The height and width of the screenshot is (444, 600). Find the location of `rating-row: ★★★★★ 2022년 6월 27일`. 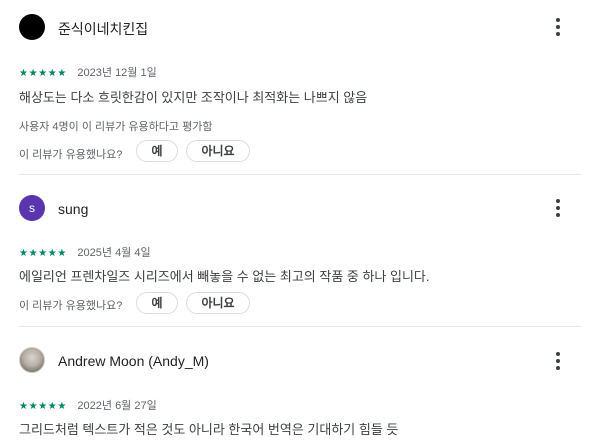

rating-row: ★★★★★ 2022년 6월 27일 is located at coordinates (88, 404).